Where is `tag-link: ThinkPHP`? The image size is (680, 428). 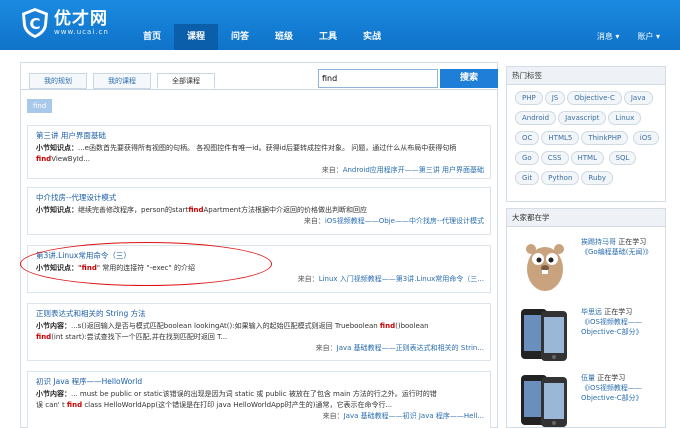
tag-link: ThinkPHP is located at coordinates (605, 138).